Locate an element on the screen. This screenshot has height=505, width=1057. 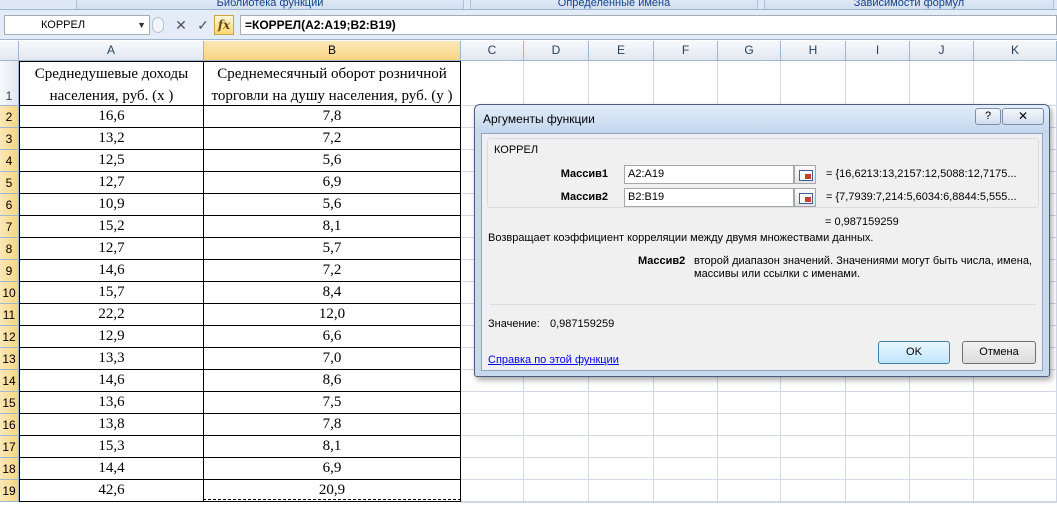
row-header-2: 2 is located at coordinates (9, 117).